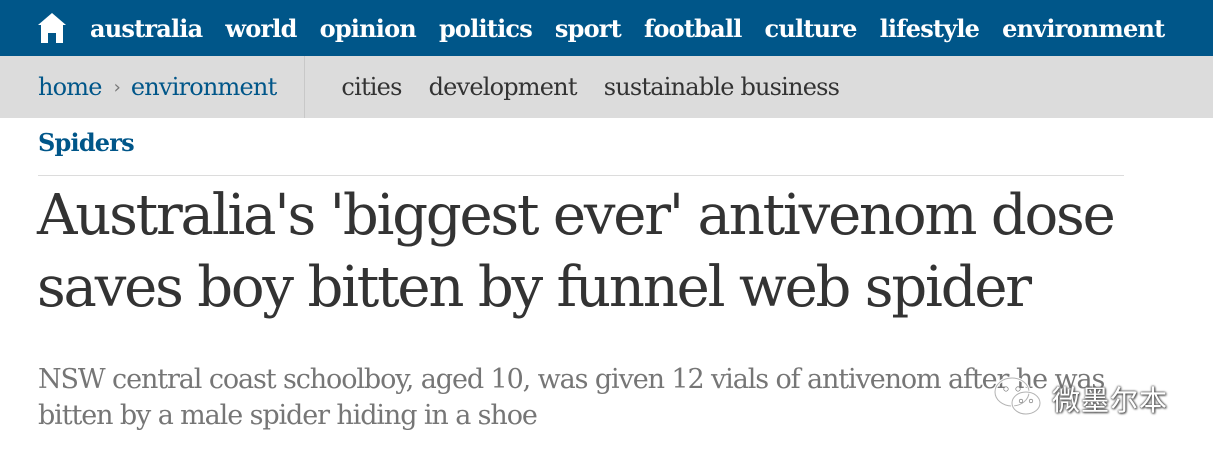  What do you see at coordinates (1110, 400) in the screenshot?
I see `watermark-text: 微墨尔本` at bounding box center [1110, 400].